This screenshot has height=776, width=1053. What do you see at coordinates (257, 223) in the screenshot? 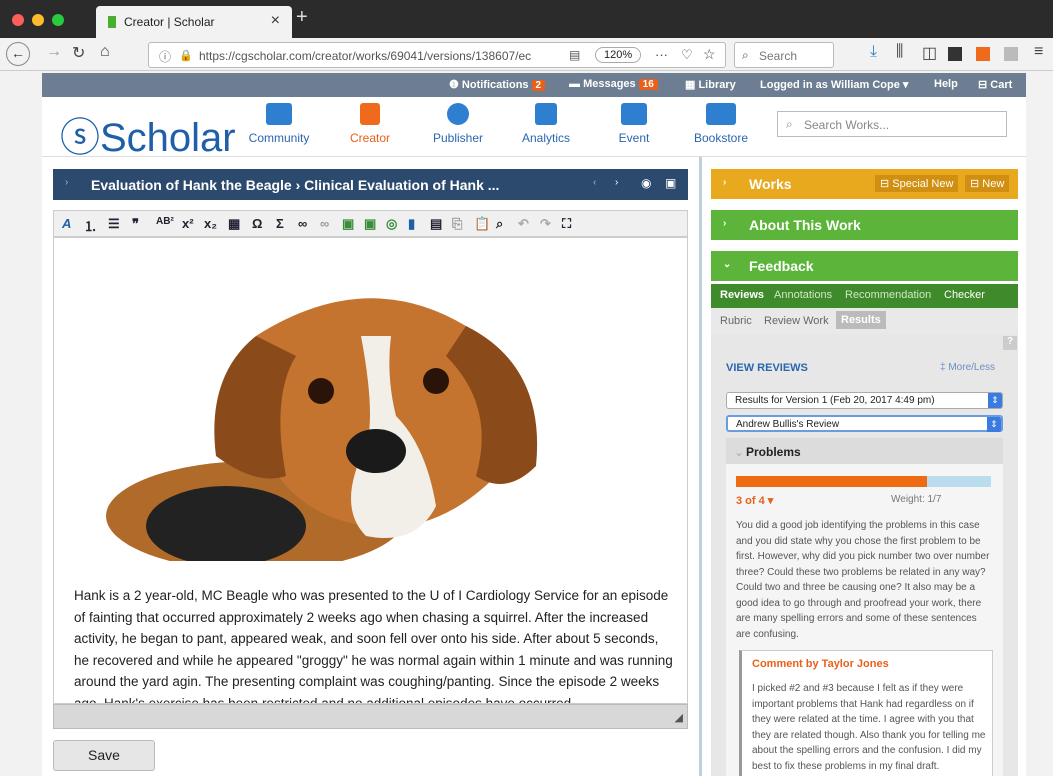
I see `special-character-icon: Ω` at bounding box center [257, 223].